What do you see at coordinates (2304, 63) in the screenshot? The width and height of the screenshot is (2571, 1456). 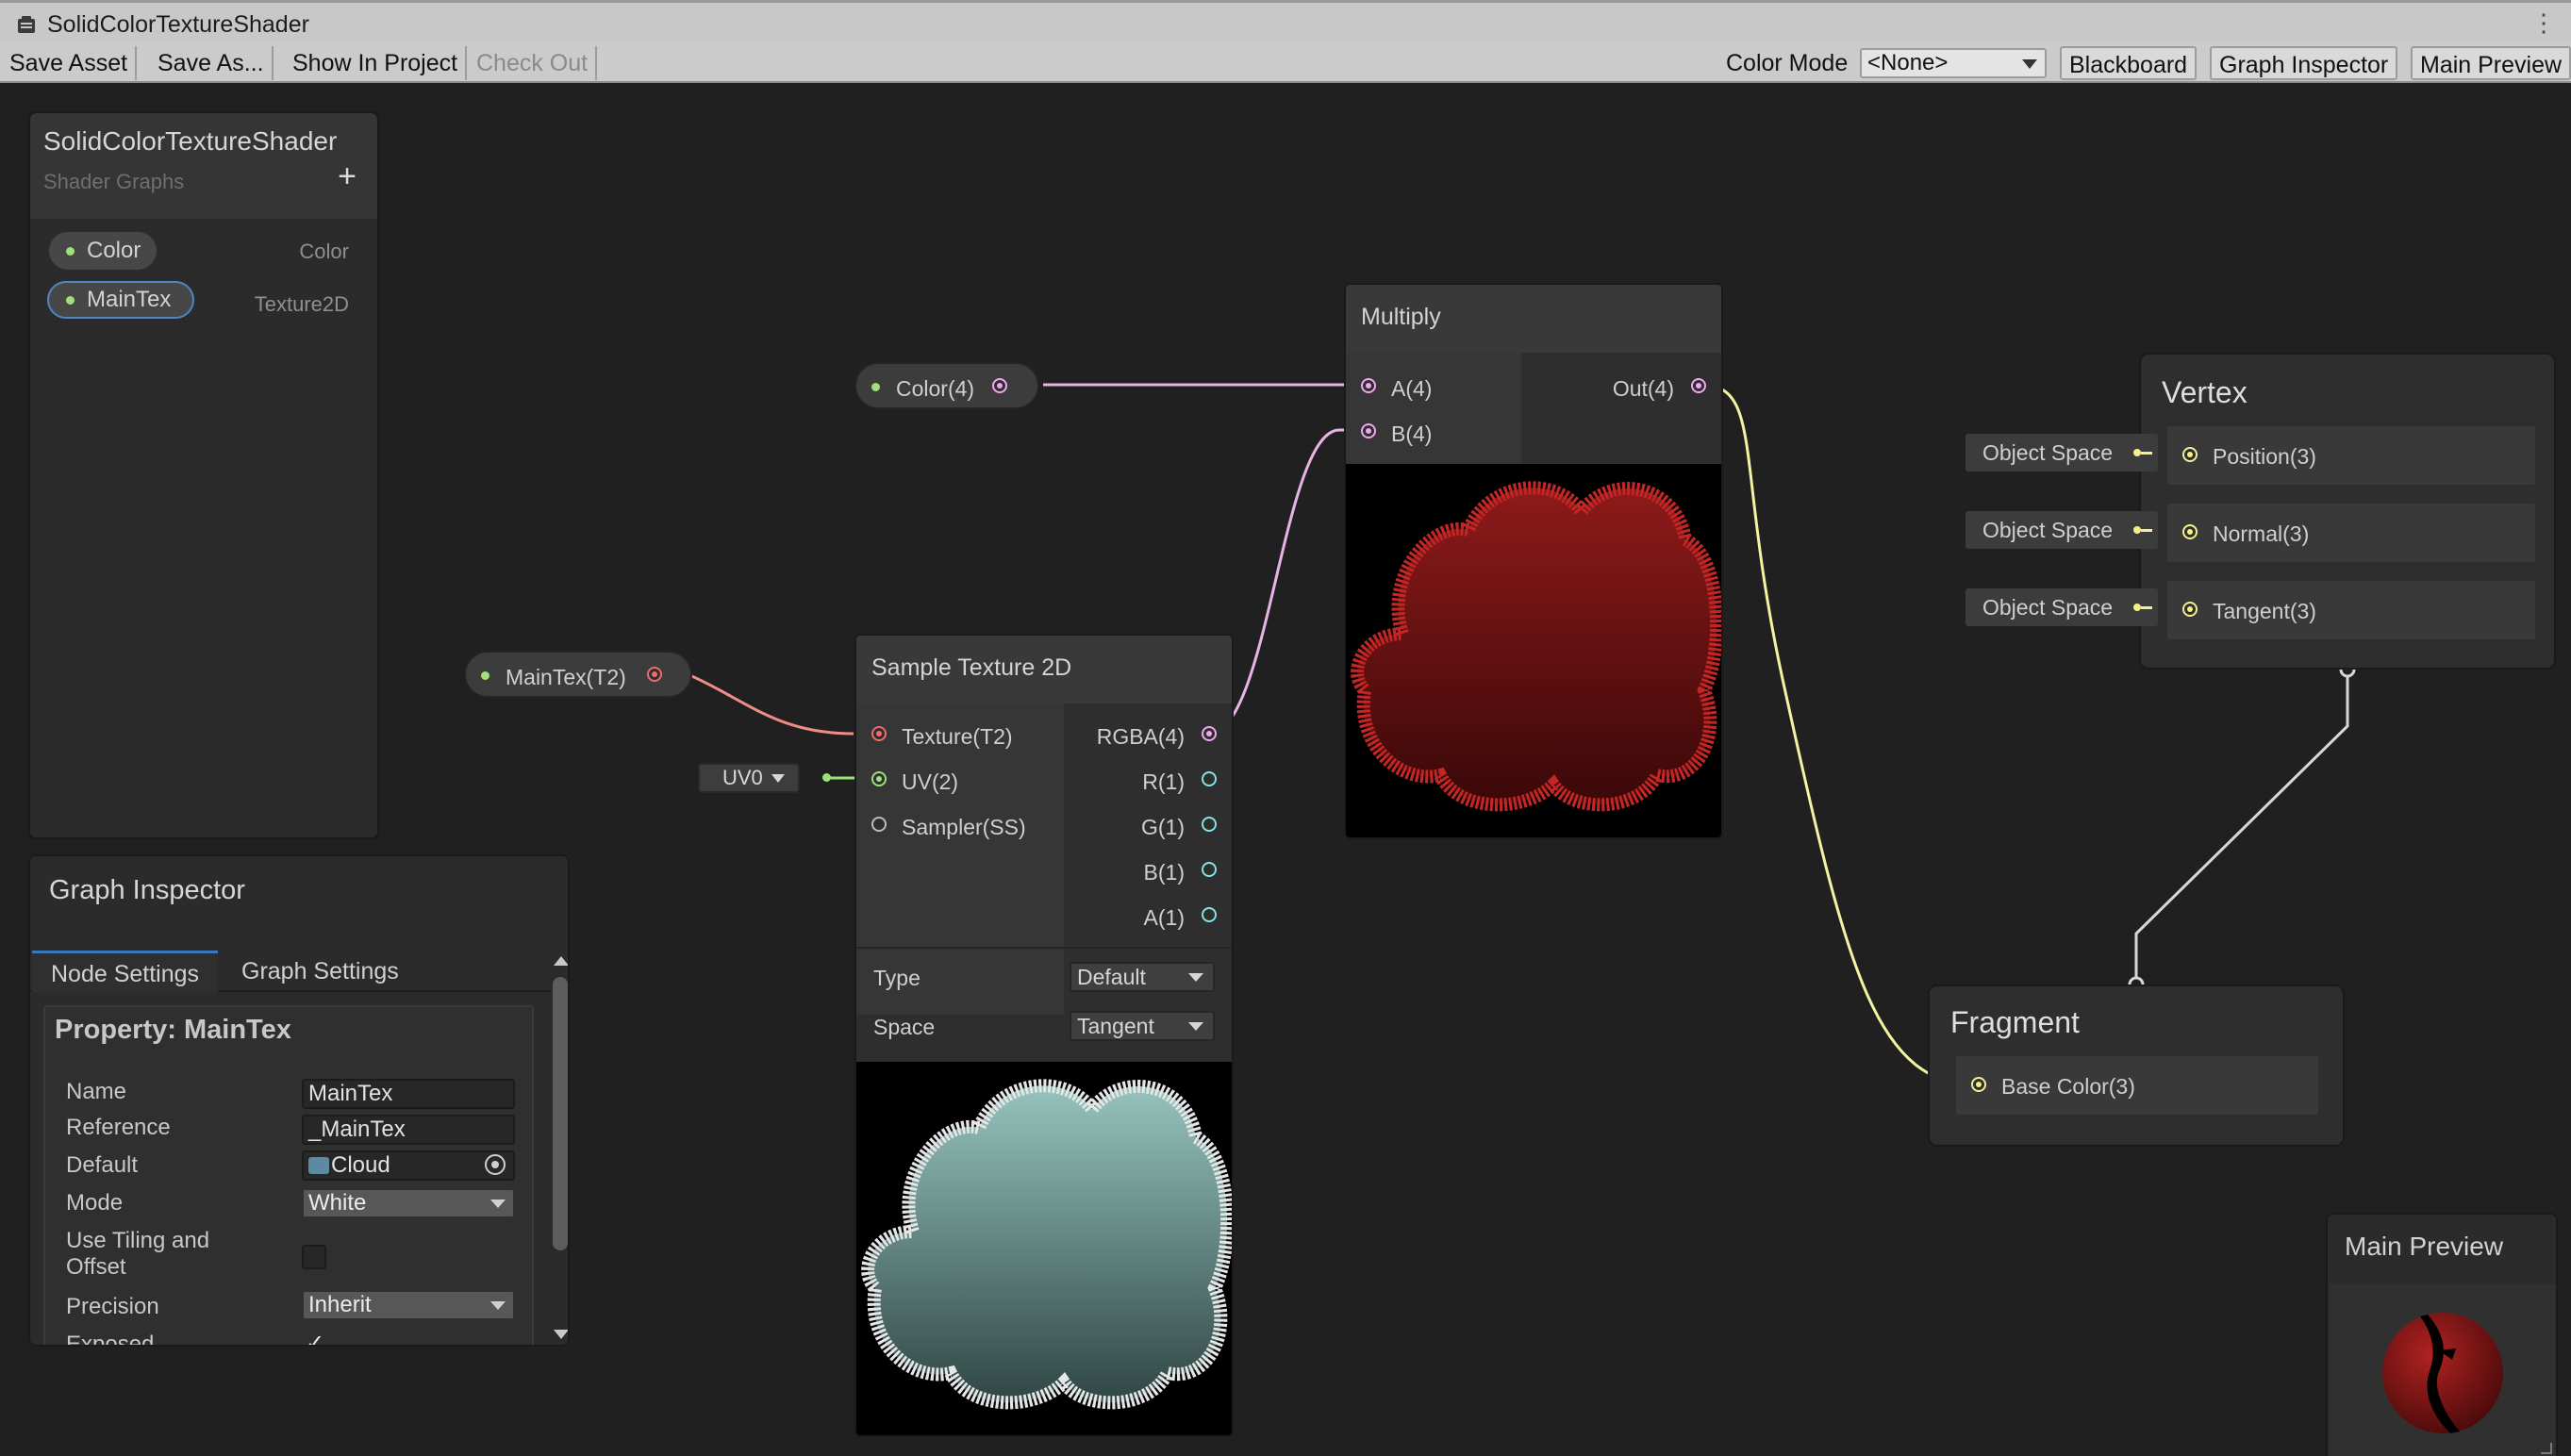 I see `graph-inspector-toggle: Graph Inspector` at bounding box center [2304, 63].